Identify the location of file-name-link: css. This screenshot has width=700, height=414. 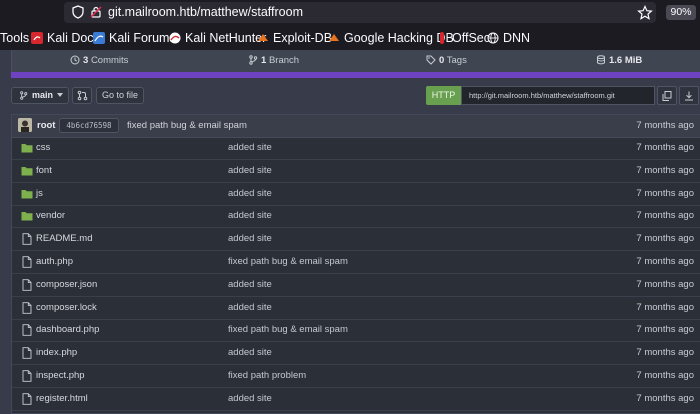
(43, 147).